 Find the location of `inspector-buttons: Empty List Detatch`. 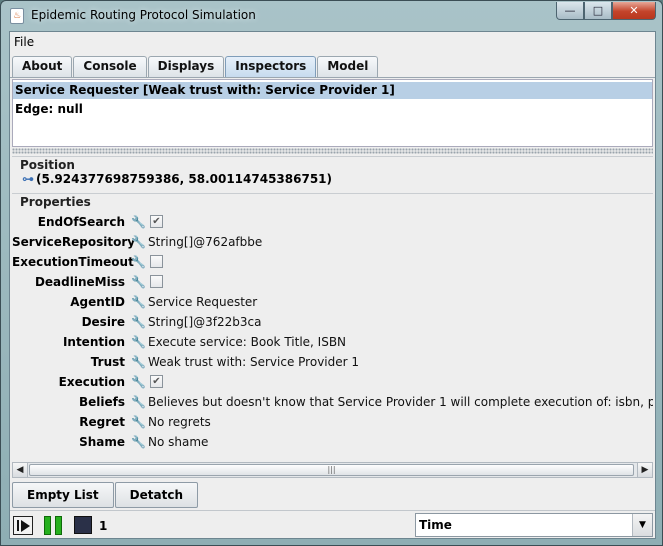

inspector-buttons: Empty List Detatch is located at coordinates (105, 495).